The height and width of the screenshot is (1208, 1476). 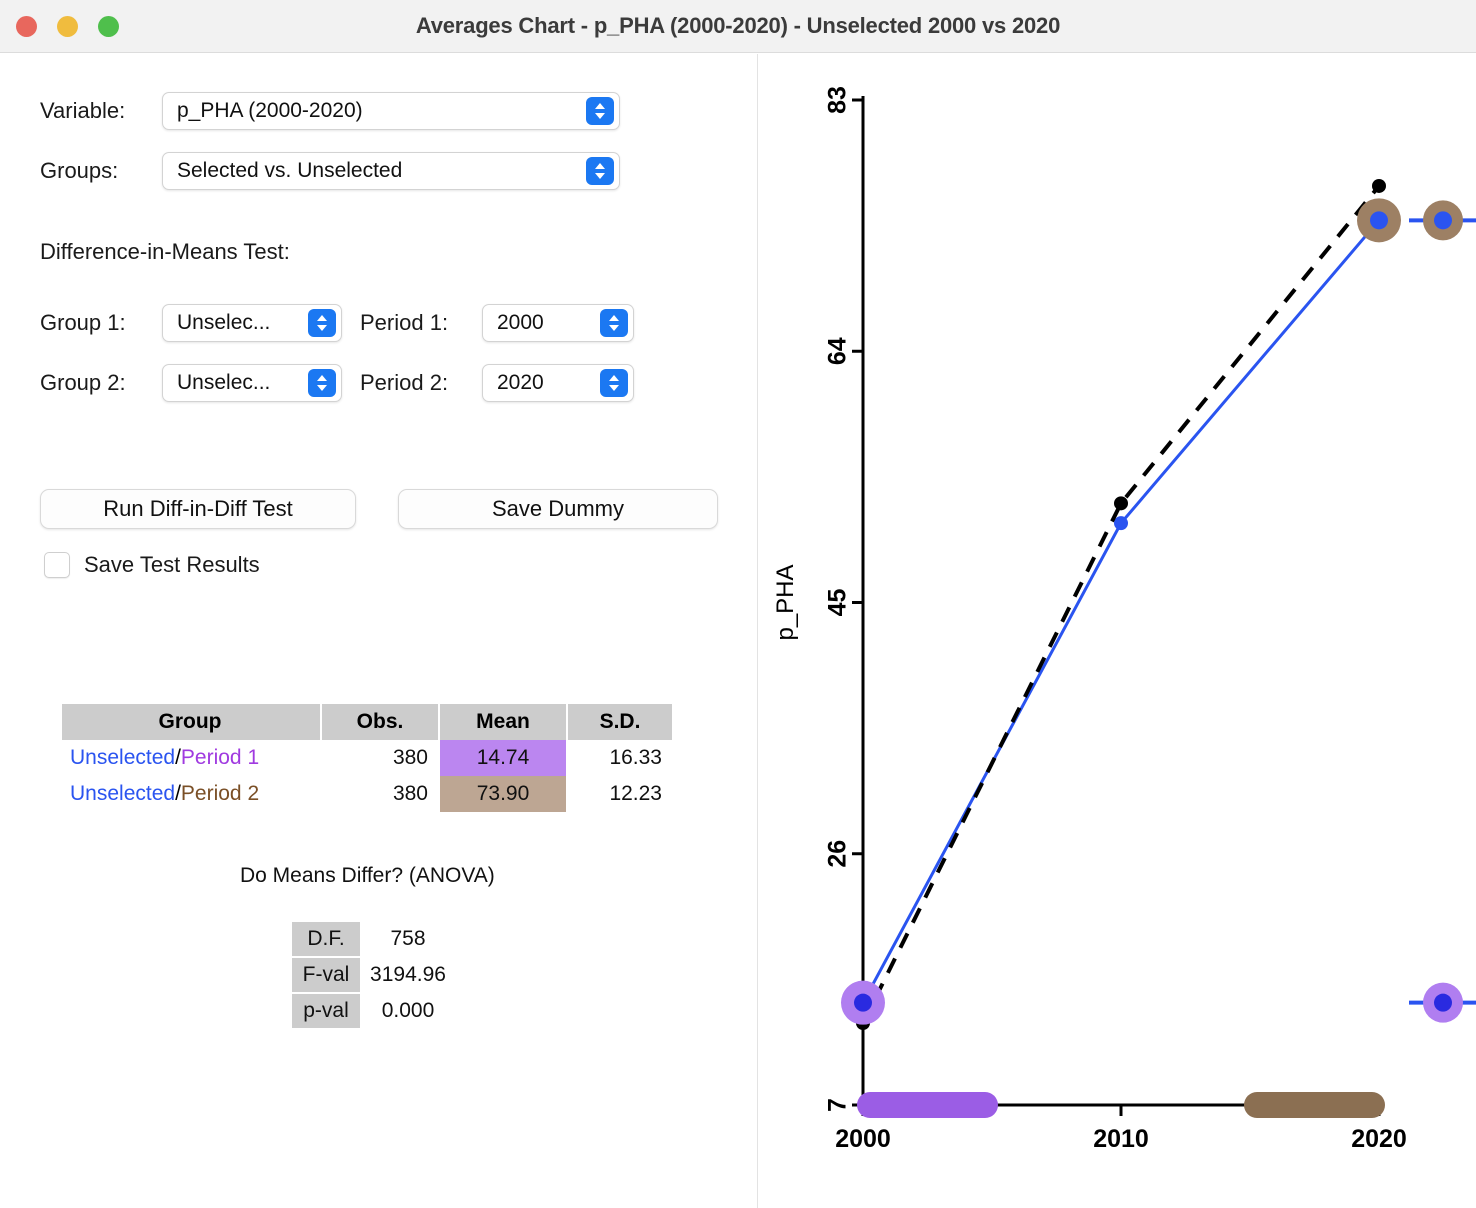 What do you see at coordinates (83, 322) in the screenshot?
I see `group1-label: Group 1:` at bounding box center [83, 322].